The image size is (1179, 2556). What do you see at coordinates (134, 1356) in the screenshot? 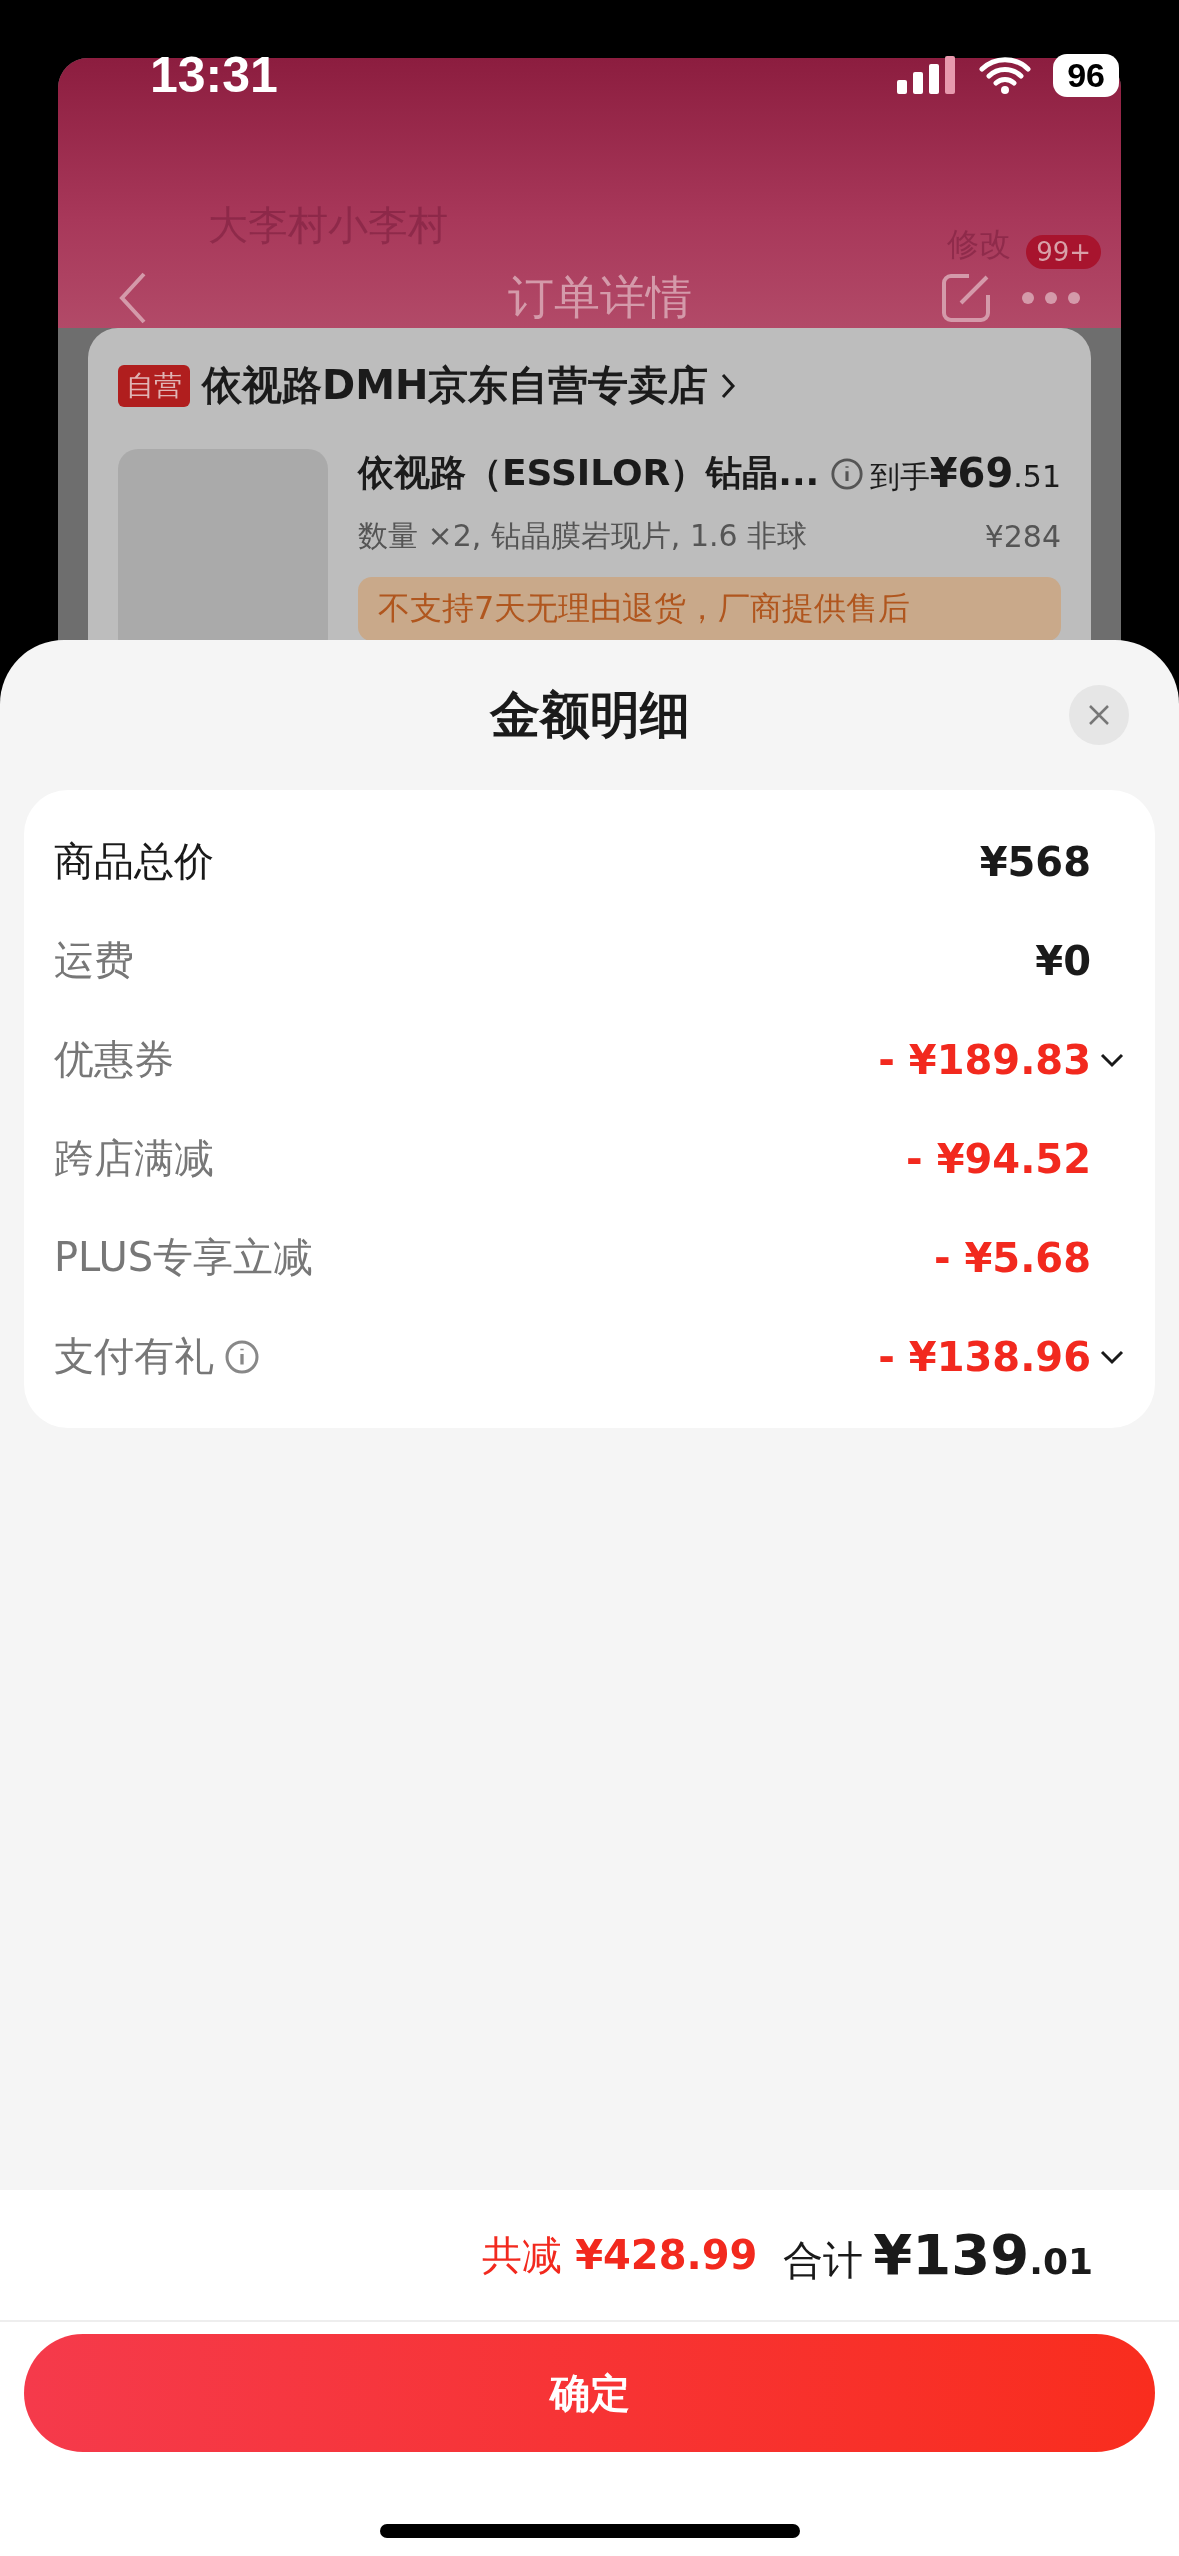
I see `amount-label: 支付有礼` at bounding box center [134, 1356].